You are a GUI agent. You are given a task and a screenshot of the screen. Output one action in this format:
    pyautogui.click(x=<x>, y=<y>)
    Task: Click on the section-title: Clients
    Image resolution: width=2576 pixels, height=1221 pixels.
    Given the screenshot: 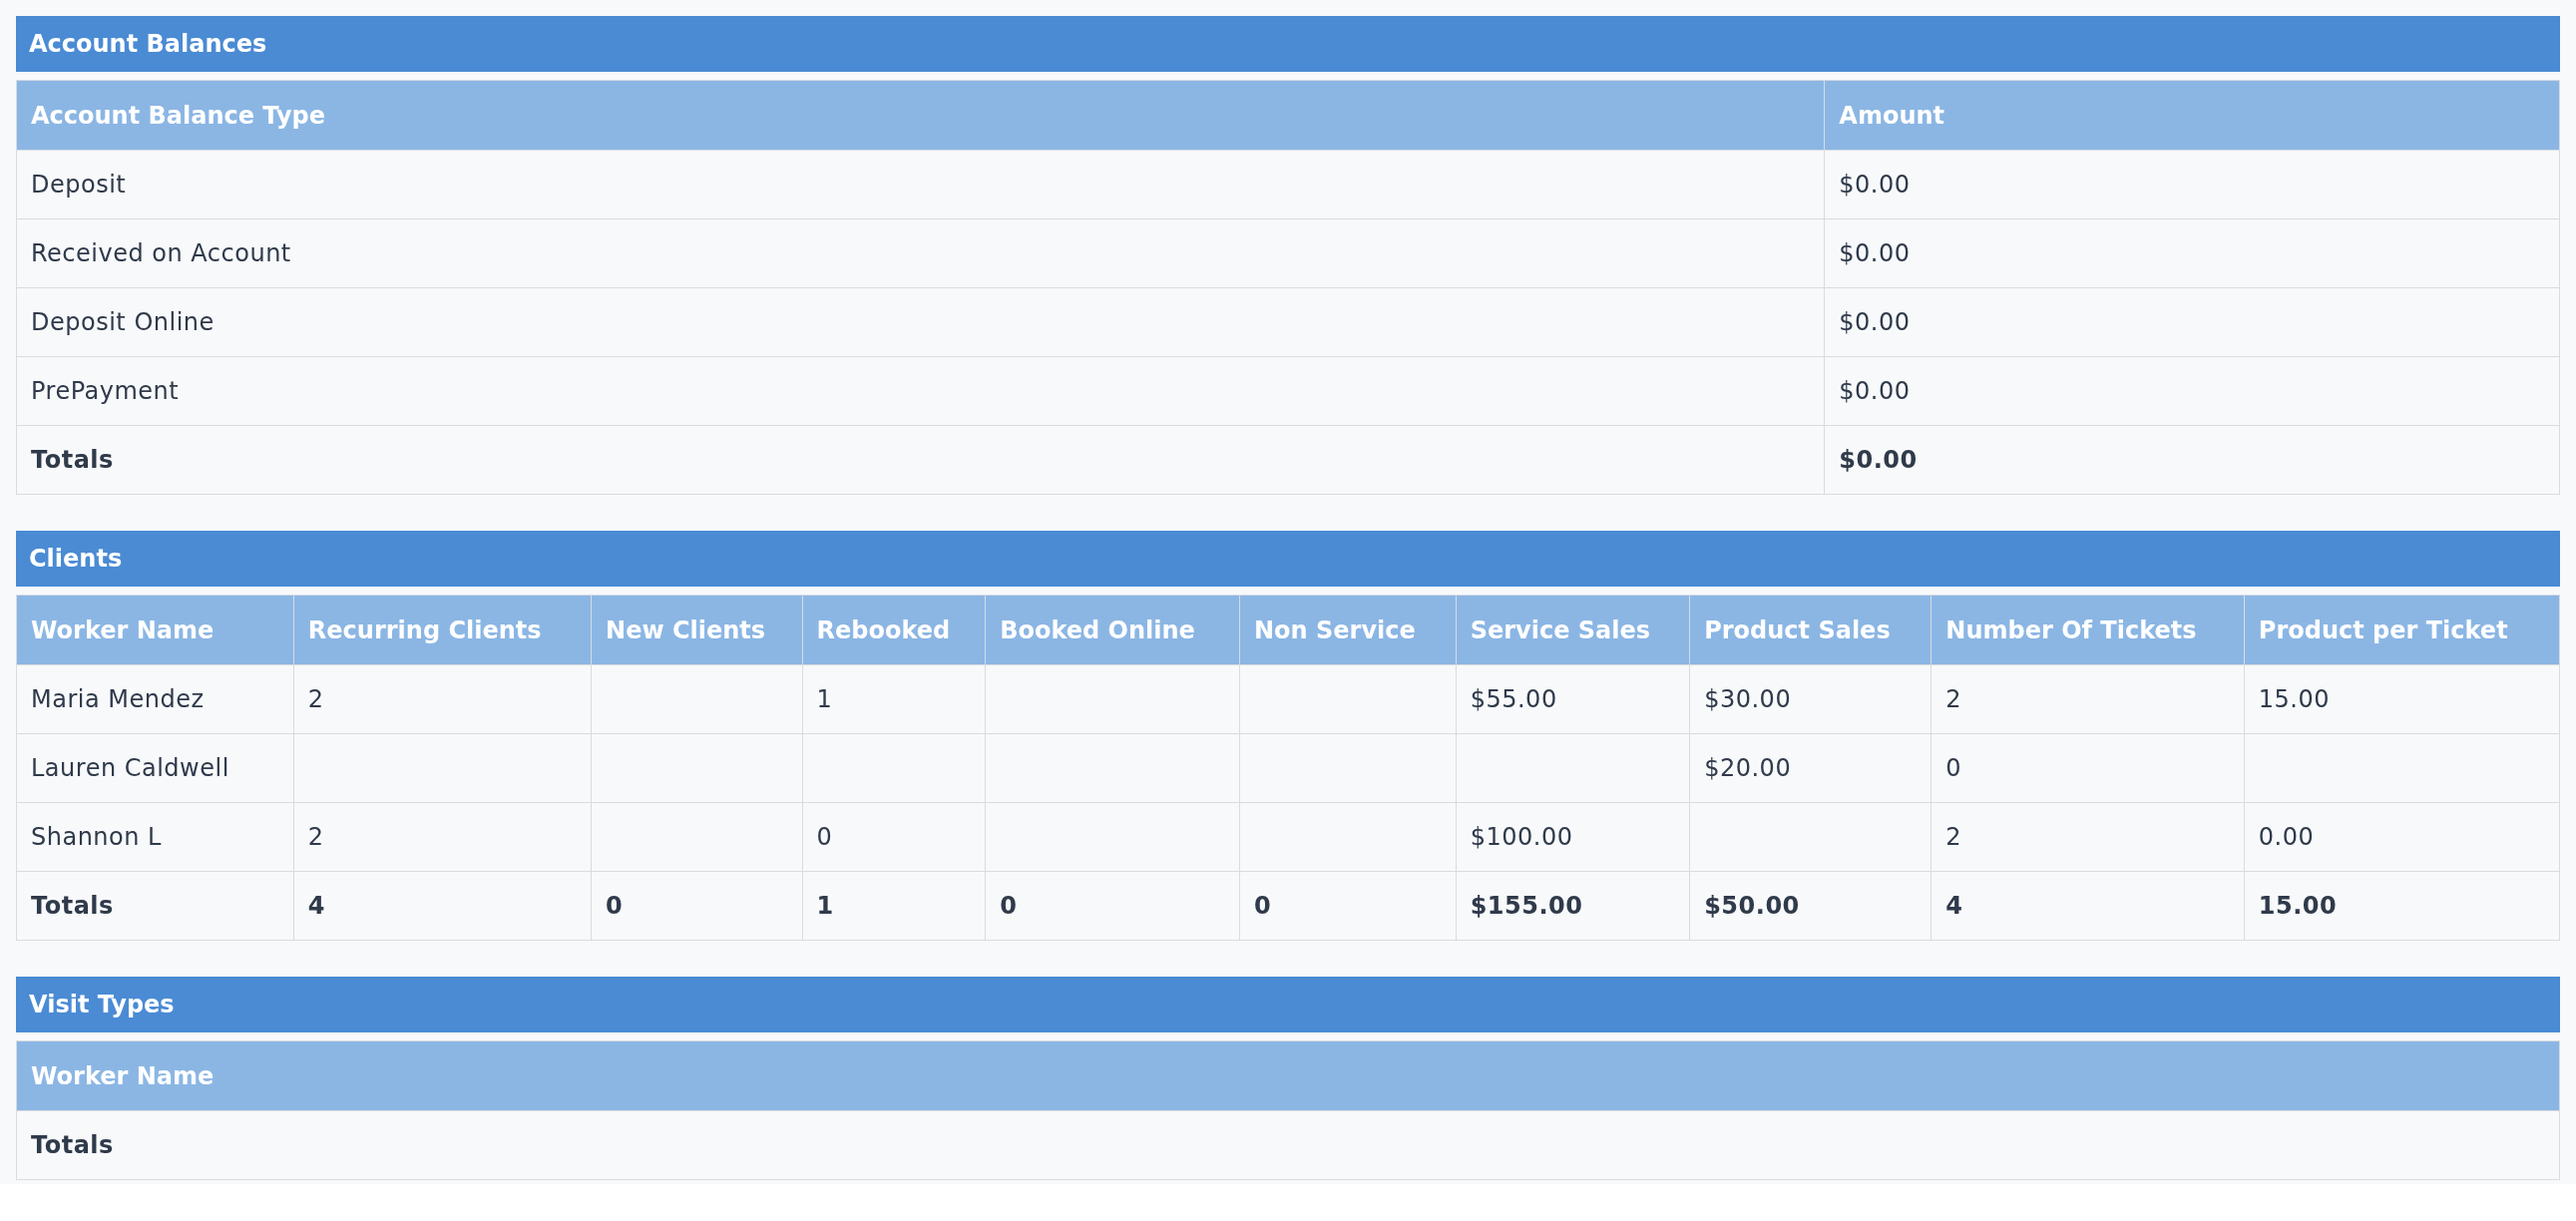 What is the action you would take?
    pyautogui.click(x=1288, y=559)
    